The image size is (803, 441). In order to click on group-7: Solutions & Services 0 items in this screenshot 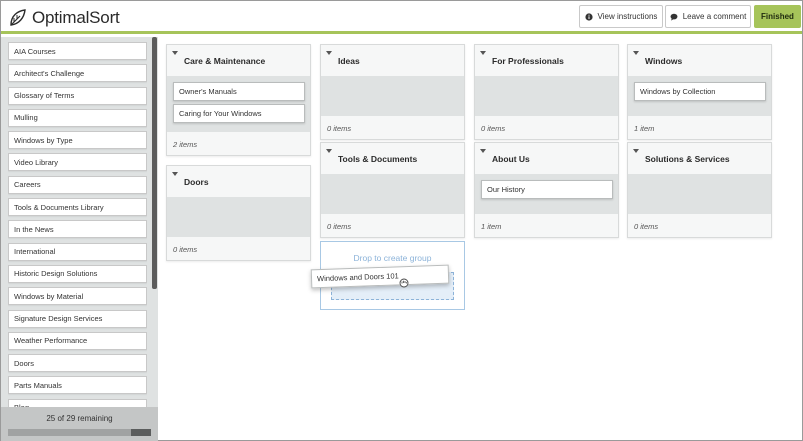, I will do `click(699, 190)`.